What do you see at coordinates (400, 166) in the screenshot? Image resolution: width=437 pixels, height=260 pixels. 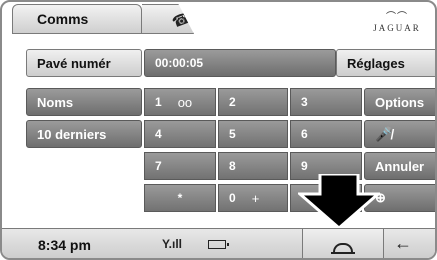 I see `annuler-label: Annuler` at bounding box center [400, 166].